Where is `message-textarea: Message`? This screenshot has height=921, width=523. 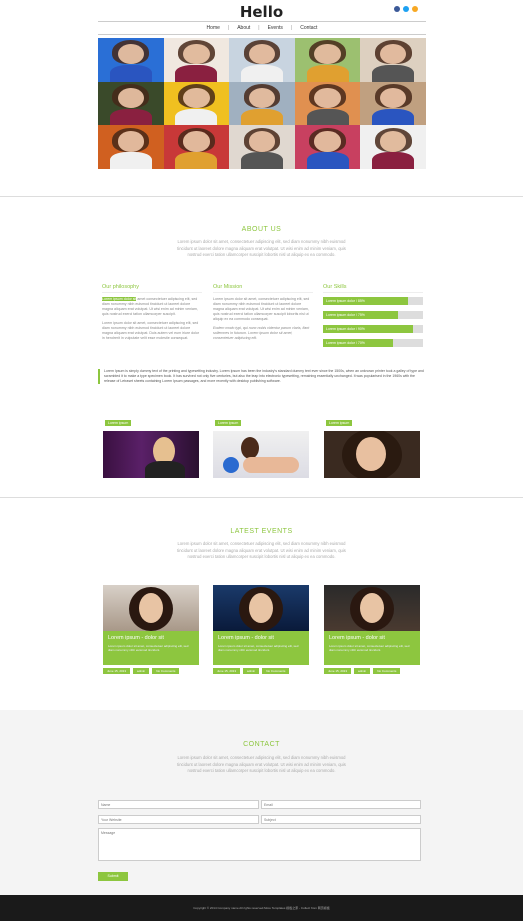
message-textarea: Message is located at coordinates (259, 844).